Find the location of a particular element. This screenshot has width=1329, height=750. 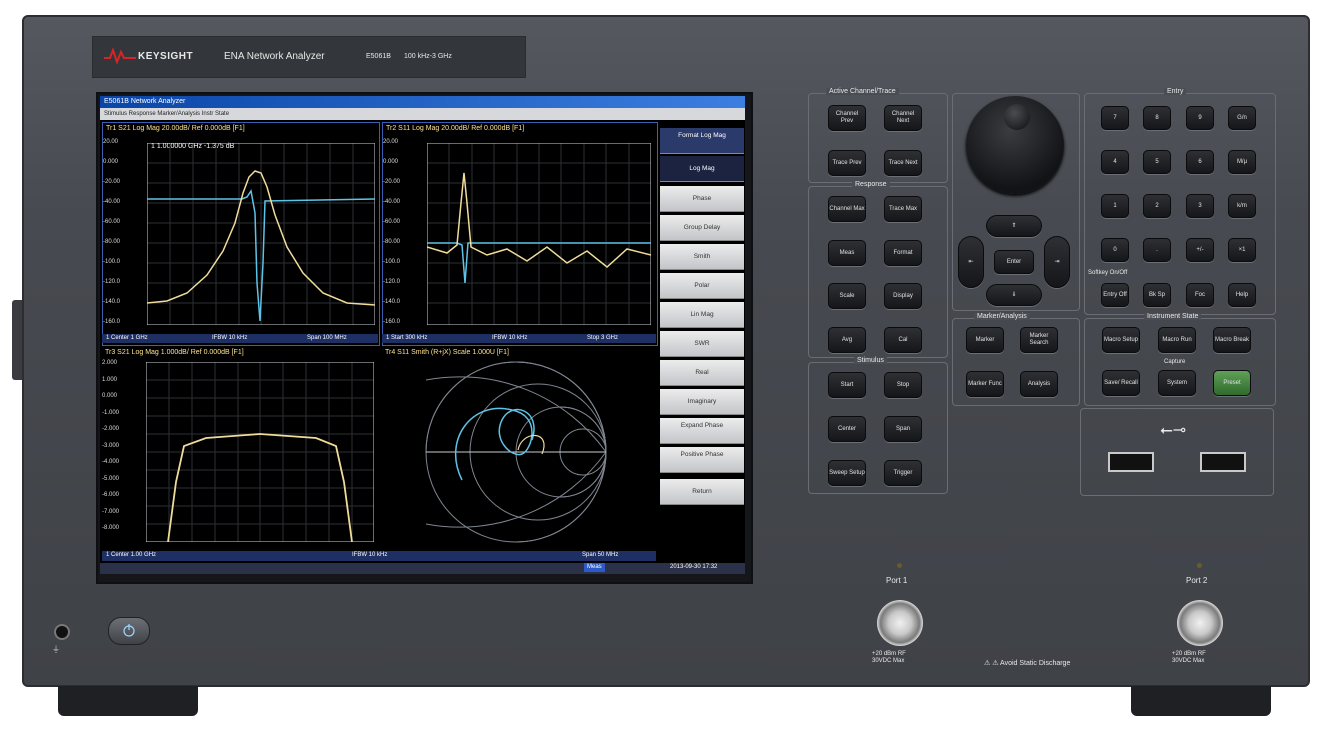

key-5: 5 is located at coordinates (1157, 162).